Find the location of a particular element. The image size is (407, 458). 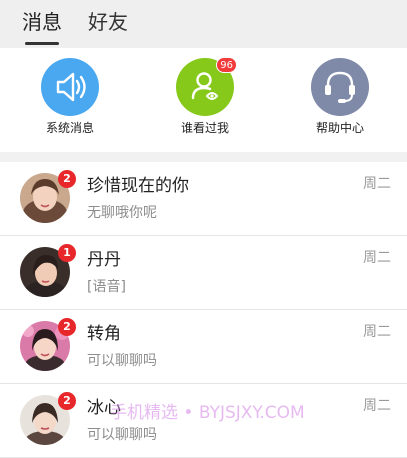

top-tab-bar: 消息 好友 is located at coordinates (203, 24).